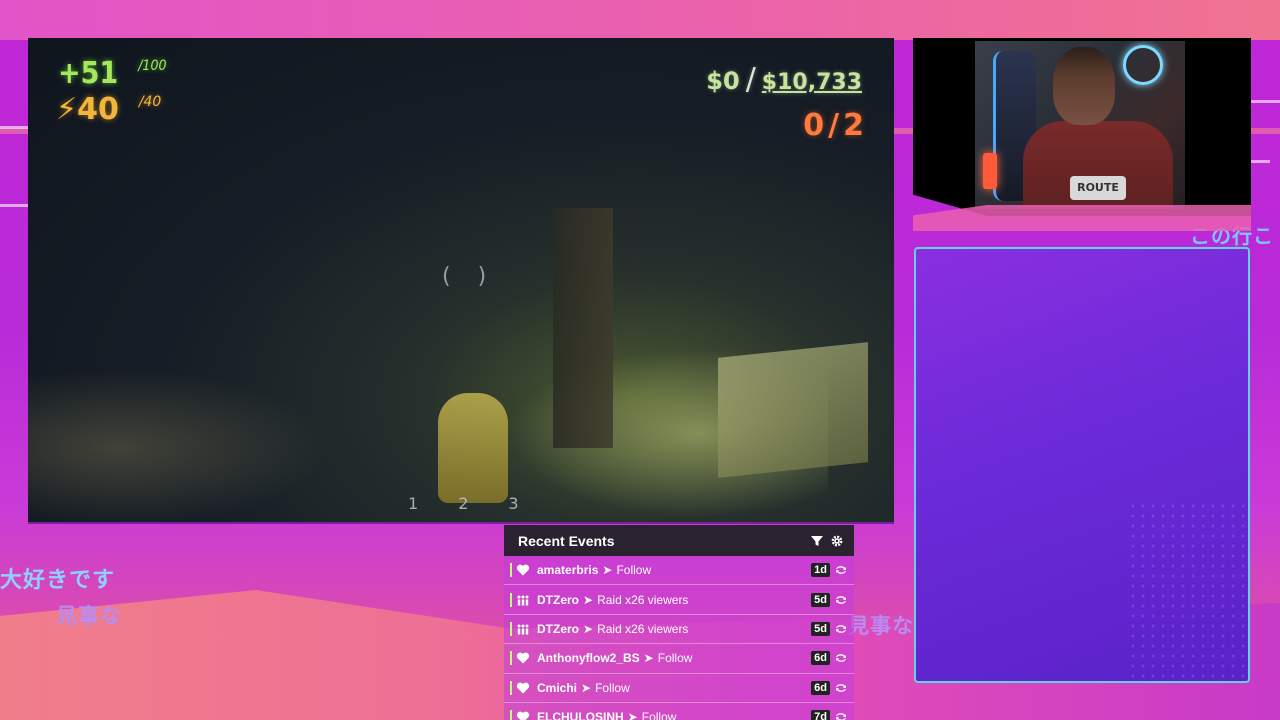 The height and width of the screenshot is (720, 1280). I want to click on game-scene-box, so click(793, 410).